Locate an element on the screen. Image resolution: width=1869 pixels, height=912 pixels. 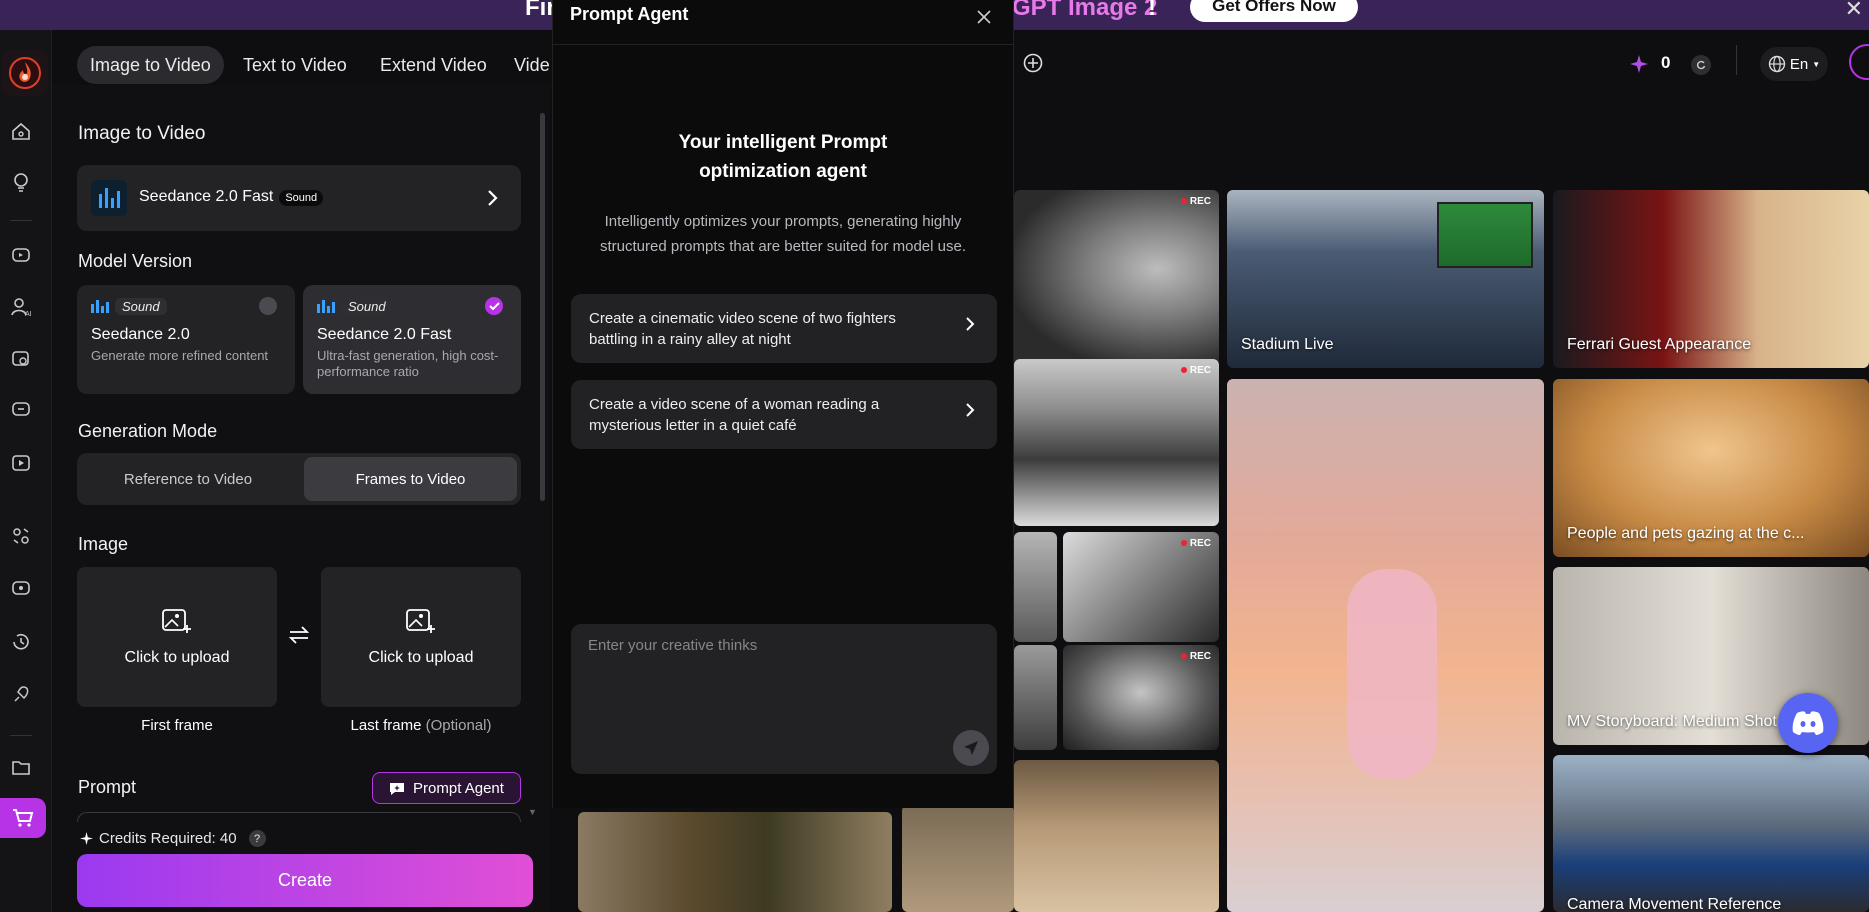
app-logo is located at coordinates (25, 73).